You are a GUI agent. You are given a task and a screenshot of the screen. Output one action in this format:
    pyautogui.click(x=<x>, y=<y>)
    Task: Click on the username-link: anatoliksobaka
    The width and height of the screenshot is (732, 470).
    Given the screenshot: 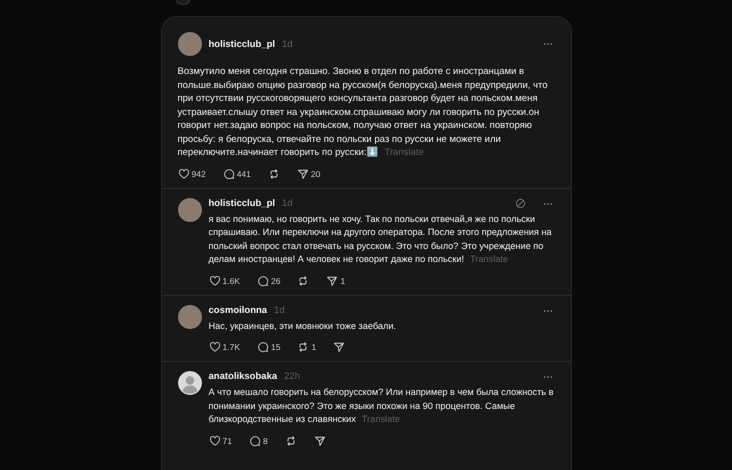 What is the action you would take?
    pyautogui.click(x=243, y=376)
    